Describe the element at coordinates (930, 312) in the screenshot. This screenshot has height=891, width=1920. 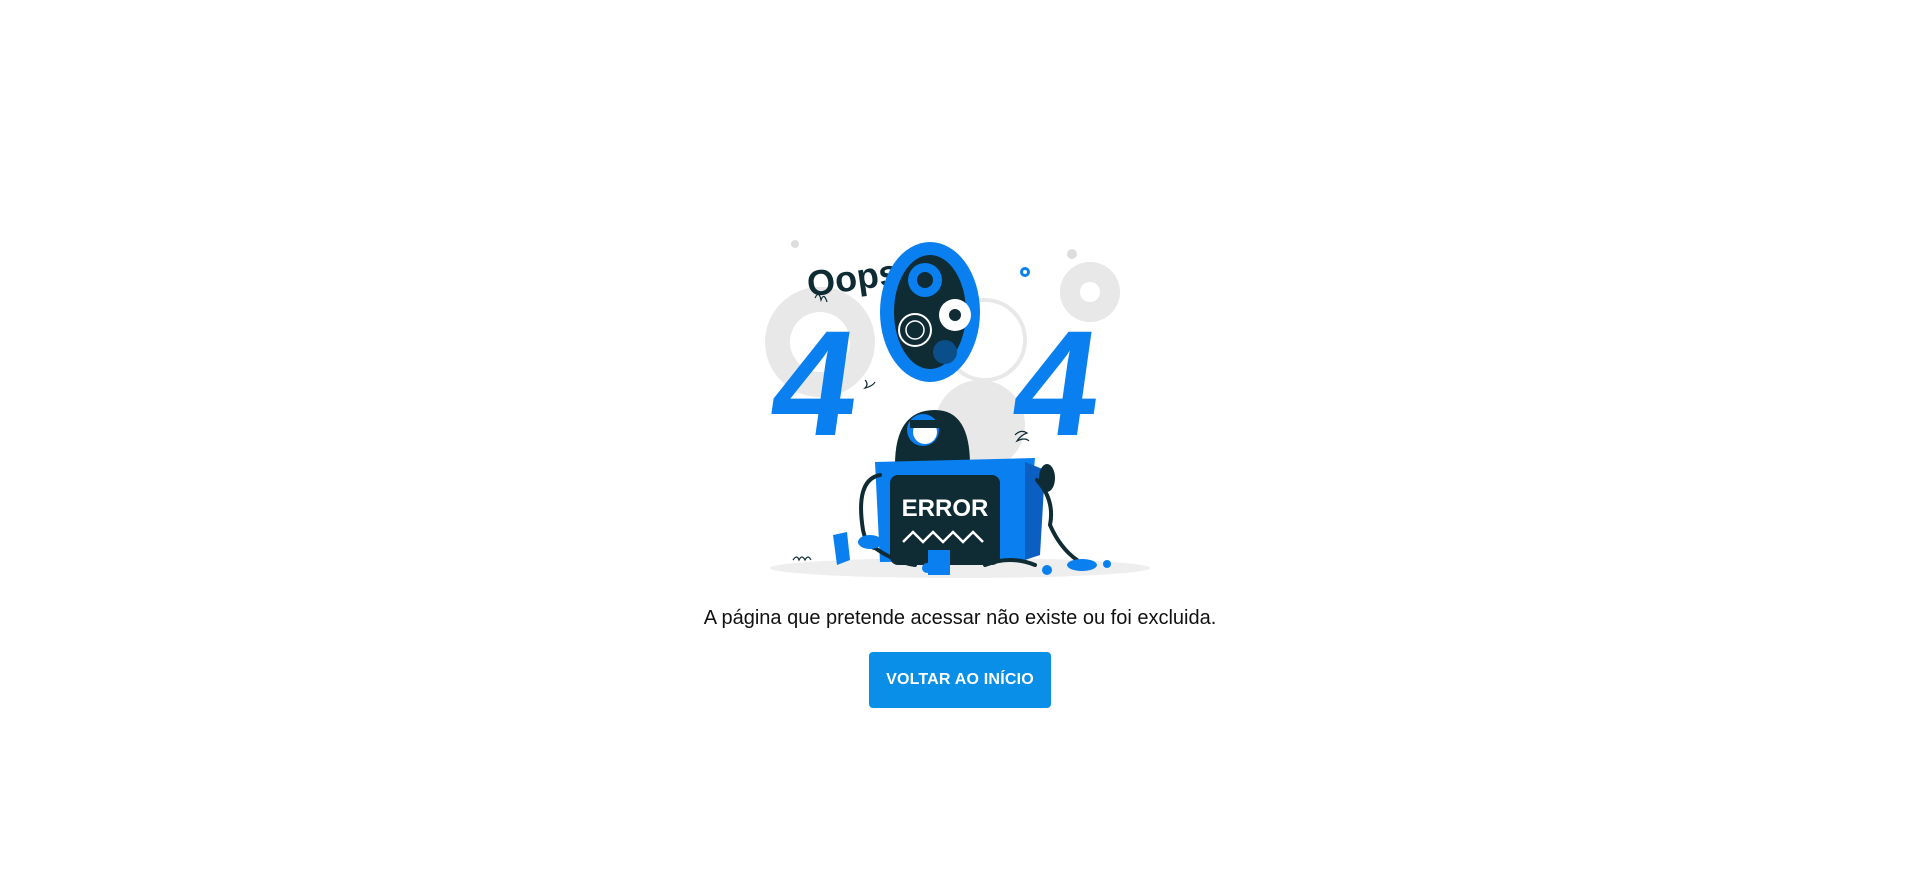
I see `zero-gears-oval` at that location.